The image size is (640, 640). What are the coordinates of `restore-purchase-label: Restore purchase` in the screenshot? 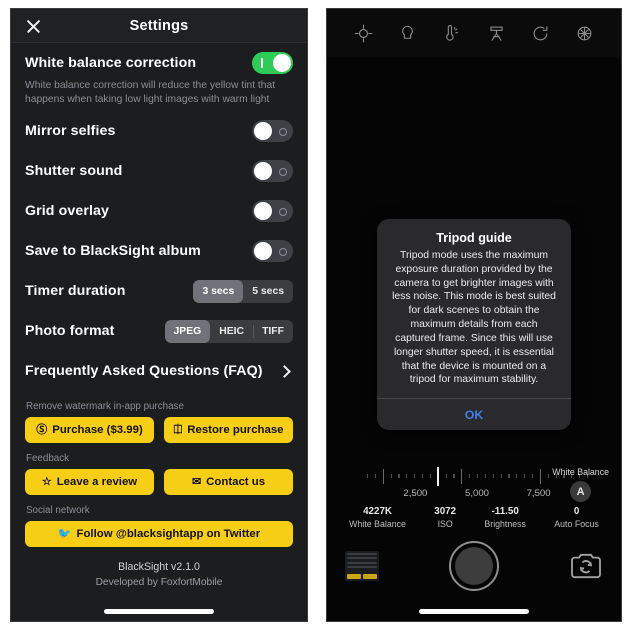 It's located at (235, 430).